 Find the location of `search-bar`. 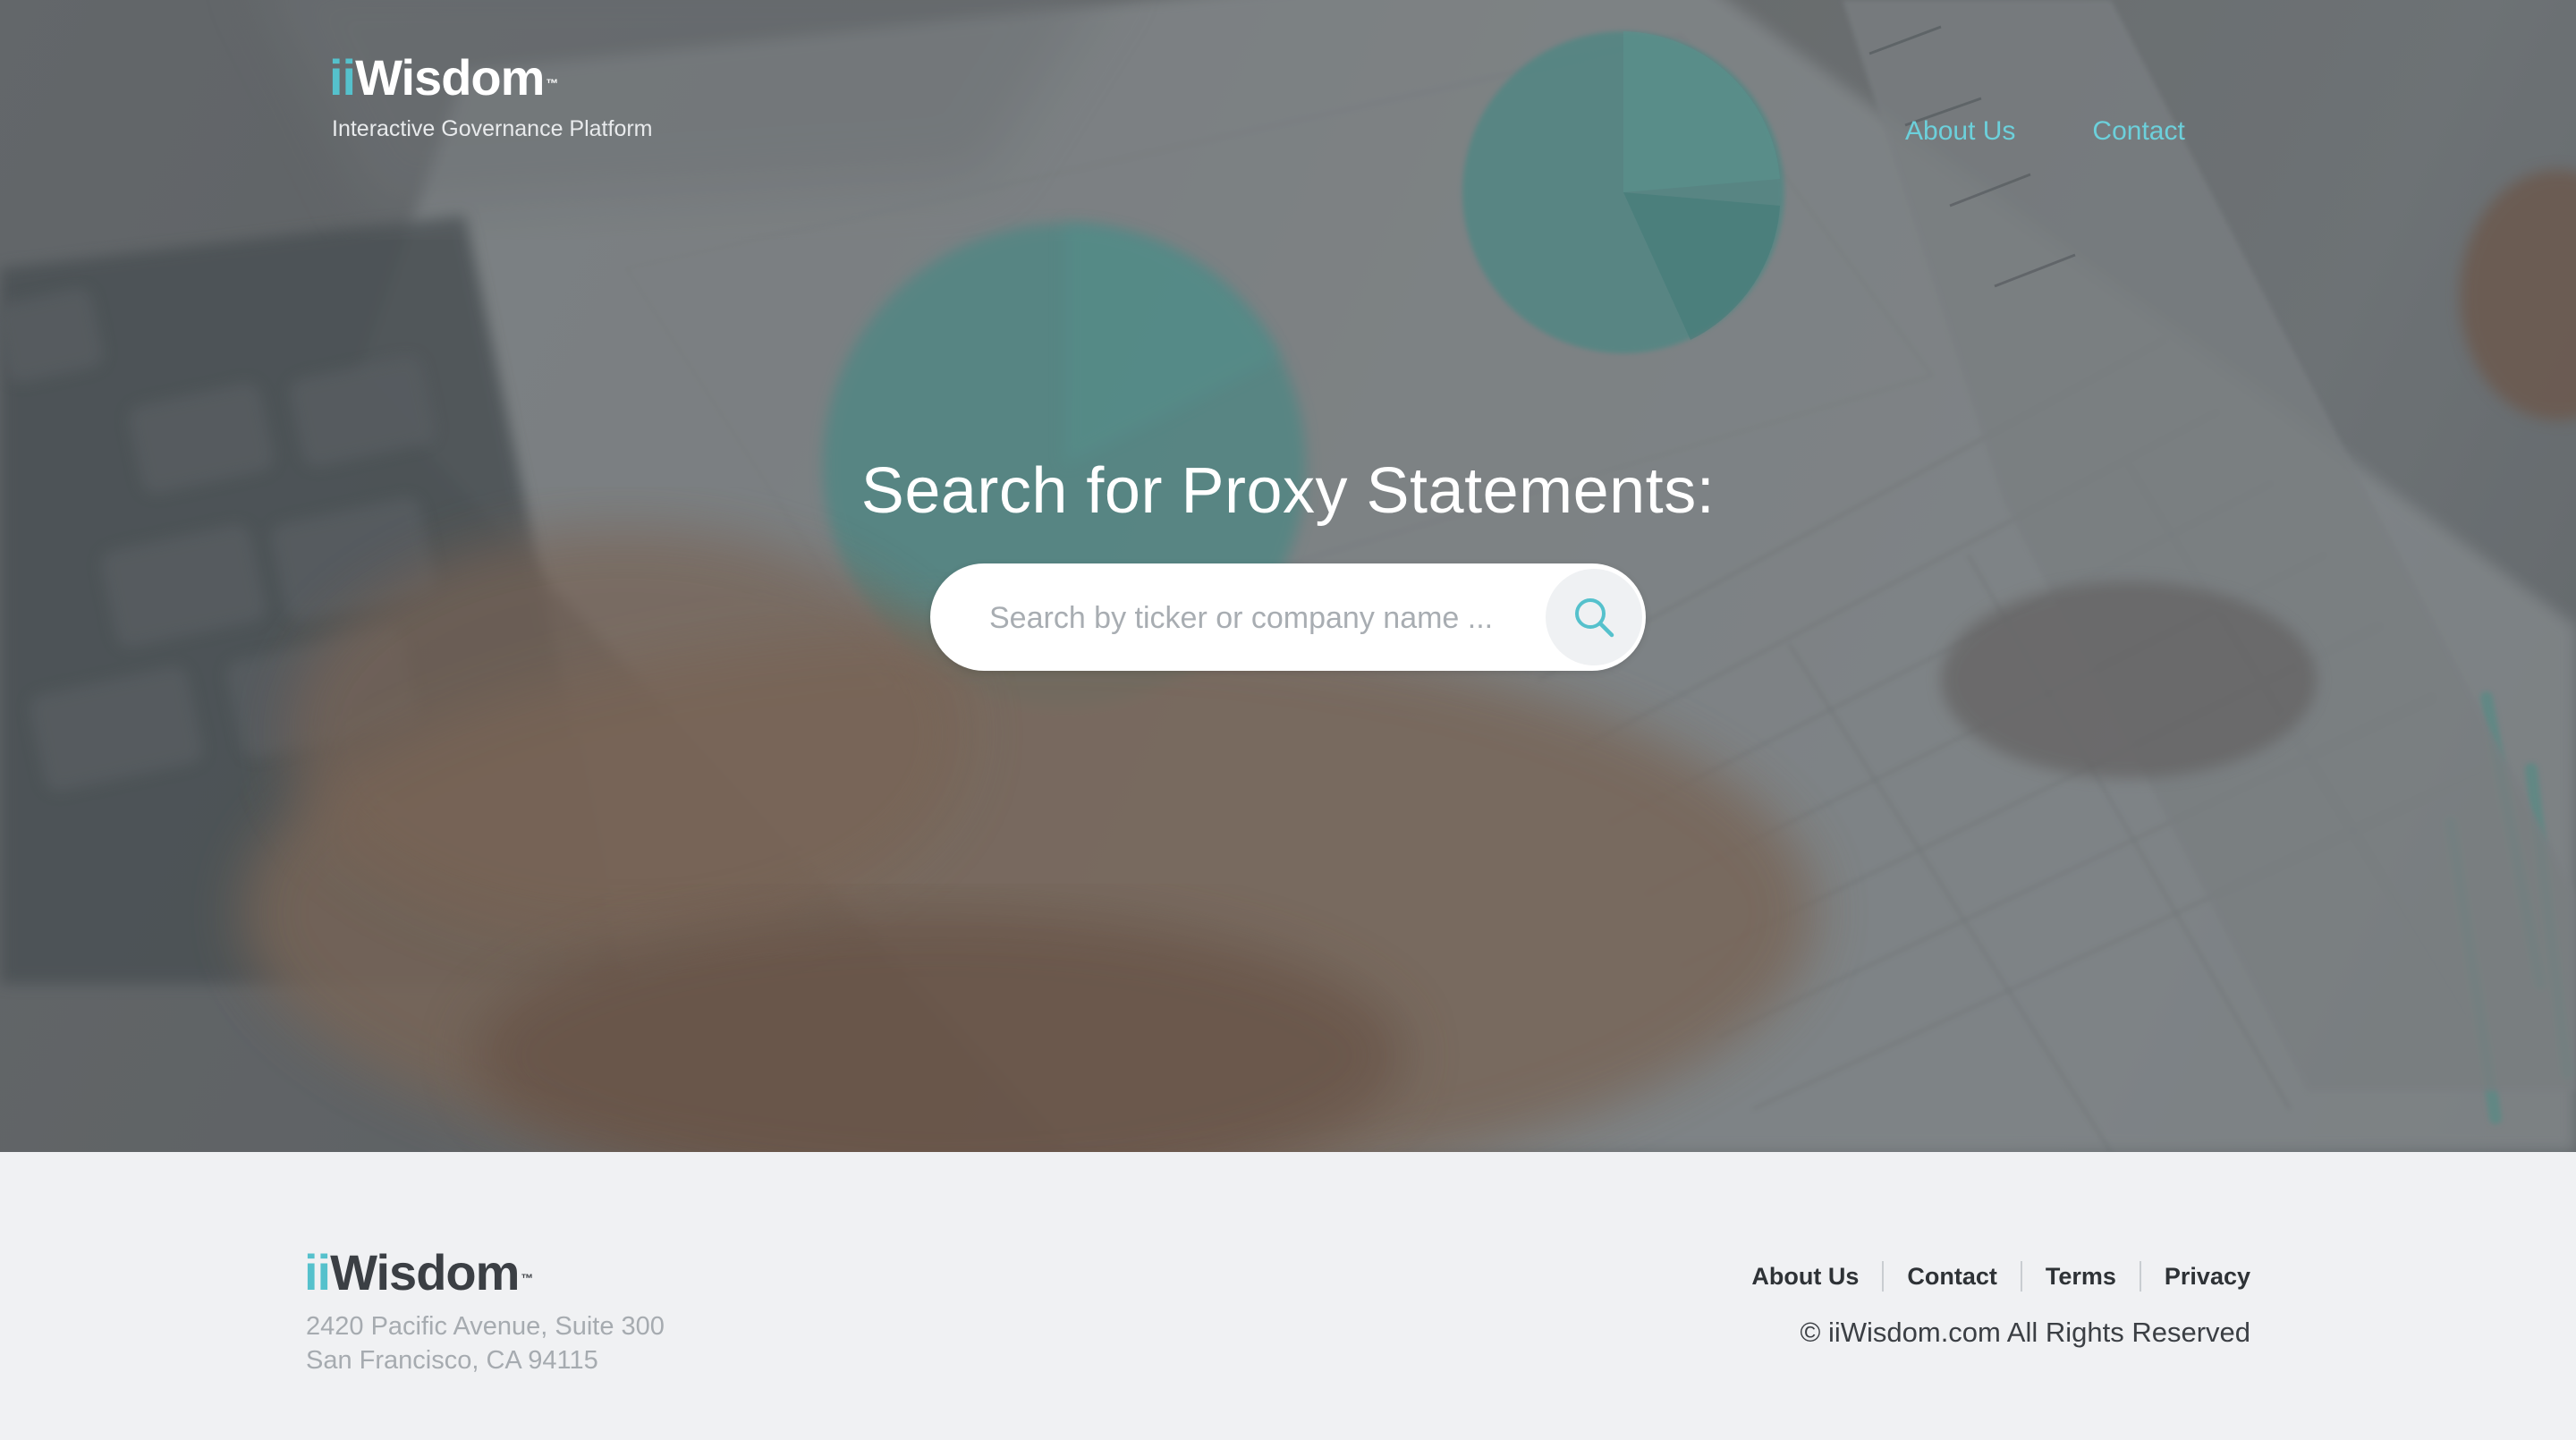

search-bar is located at coordinates (1288, 617).